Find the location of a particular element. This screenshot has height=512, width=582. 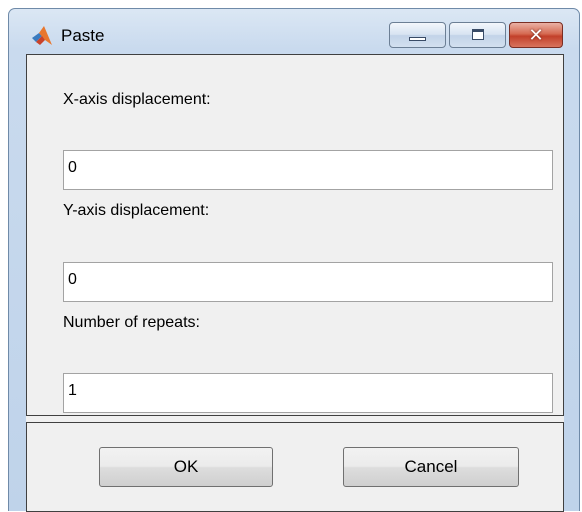

minimize-icon is located at coordinates (417, 39).